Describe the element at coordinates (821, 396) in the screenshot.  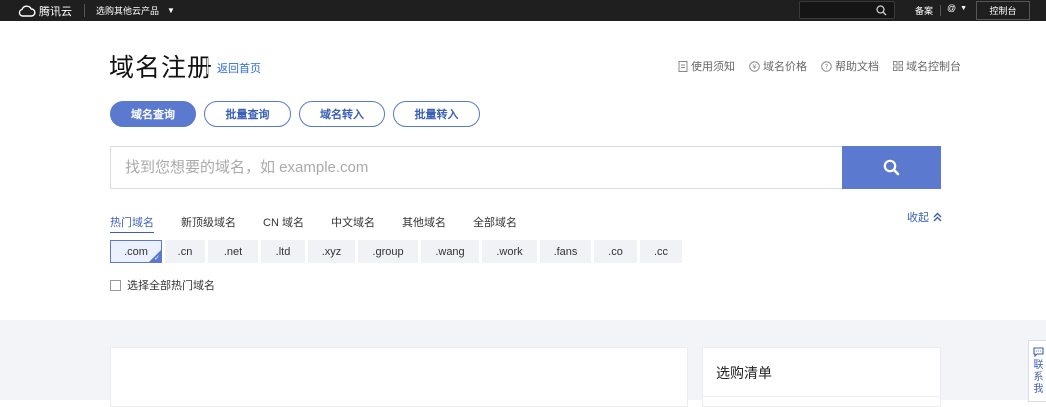
I see `cart-divider` at that location.